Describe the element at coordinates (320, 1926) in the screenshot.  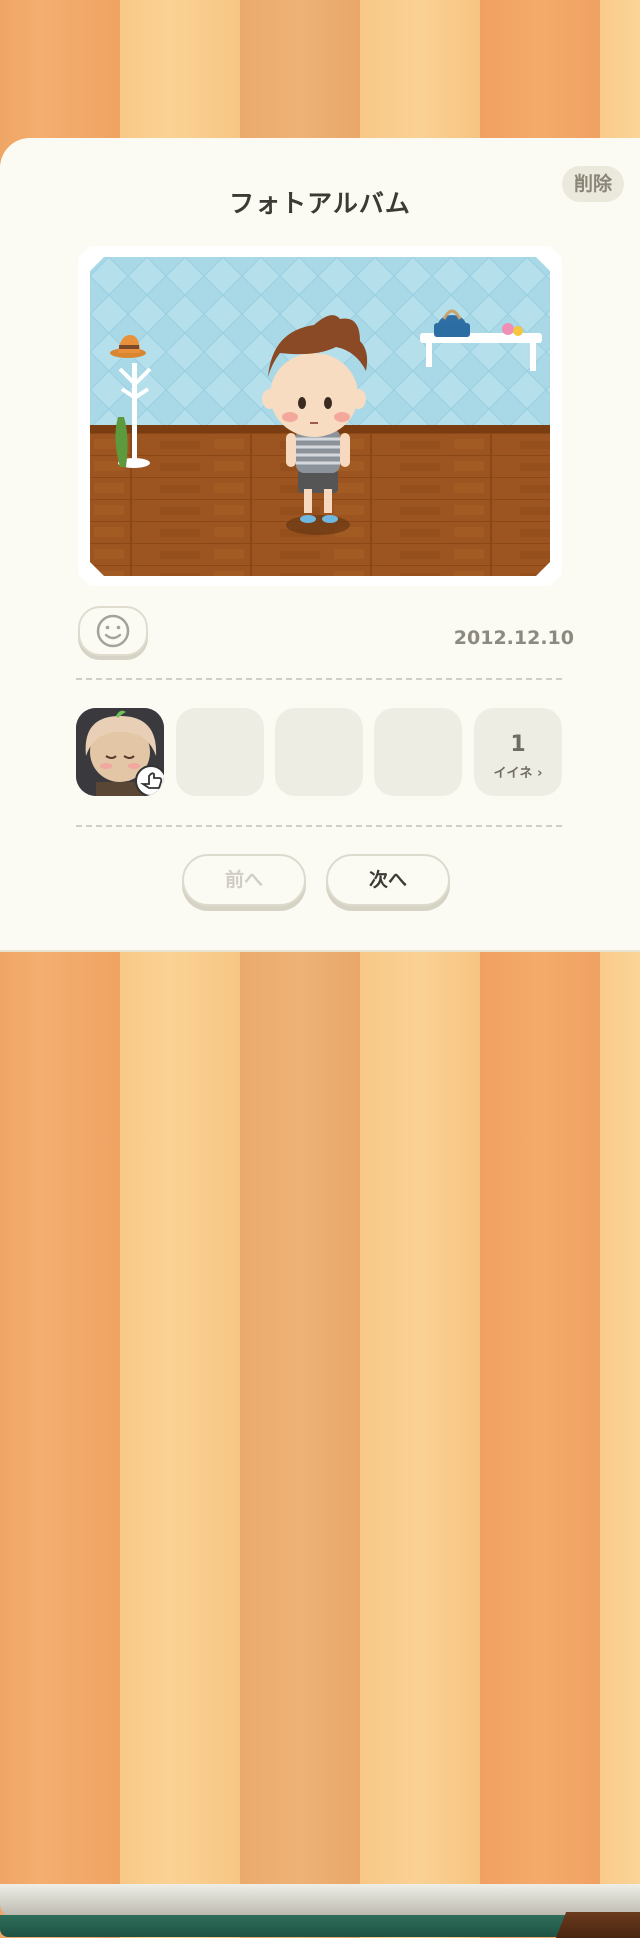
I see `album-cover-edge` at that location.